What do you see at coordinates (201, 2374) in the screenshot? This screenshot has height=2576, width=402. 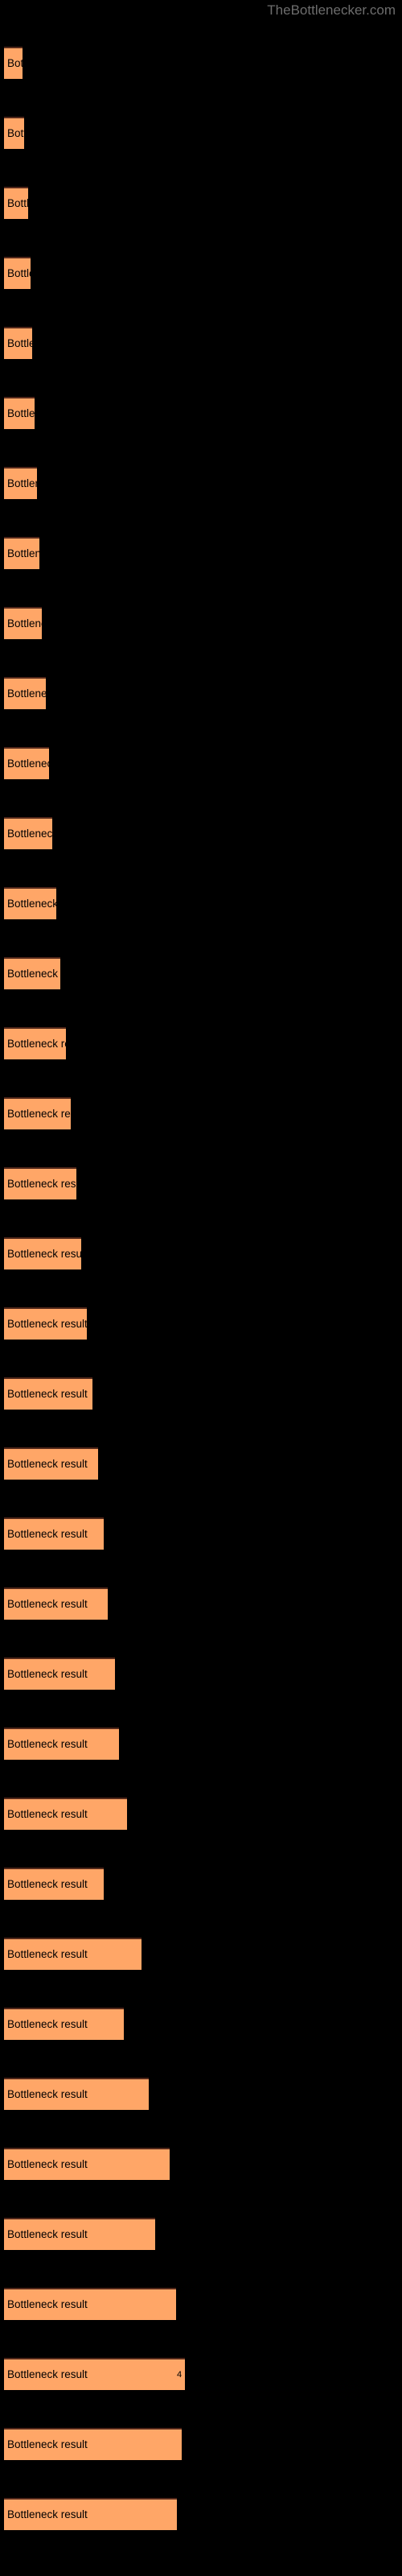 I see `bar-row: Bottleneck result 4` at bounding box center [201, 2374].